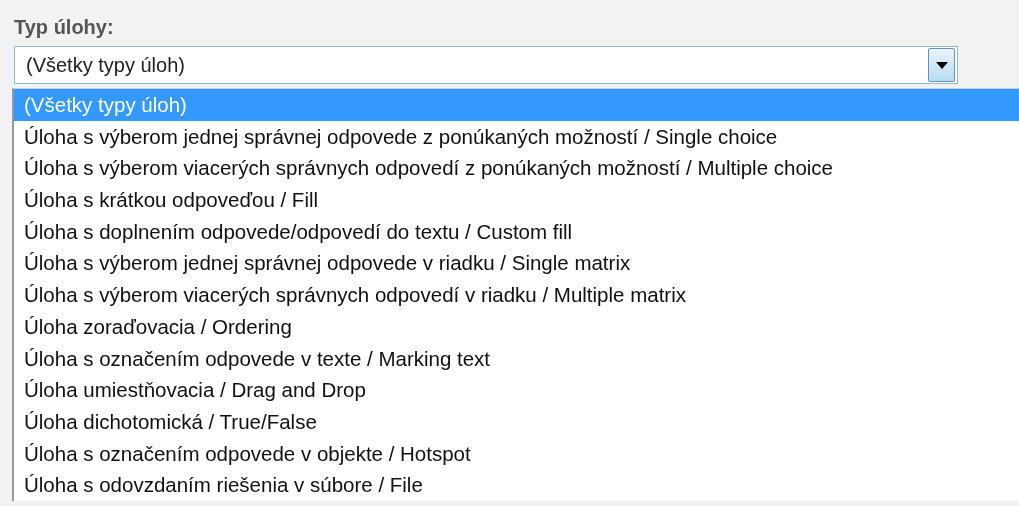 The height and width of the screenshot is (506, 1019). I want to click on dropdown-option: Úloha dichotomická / True/False, so click(516, 421).